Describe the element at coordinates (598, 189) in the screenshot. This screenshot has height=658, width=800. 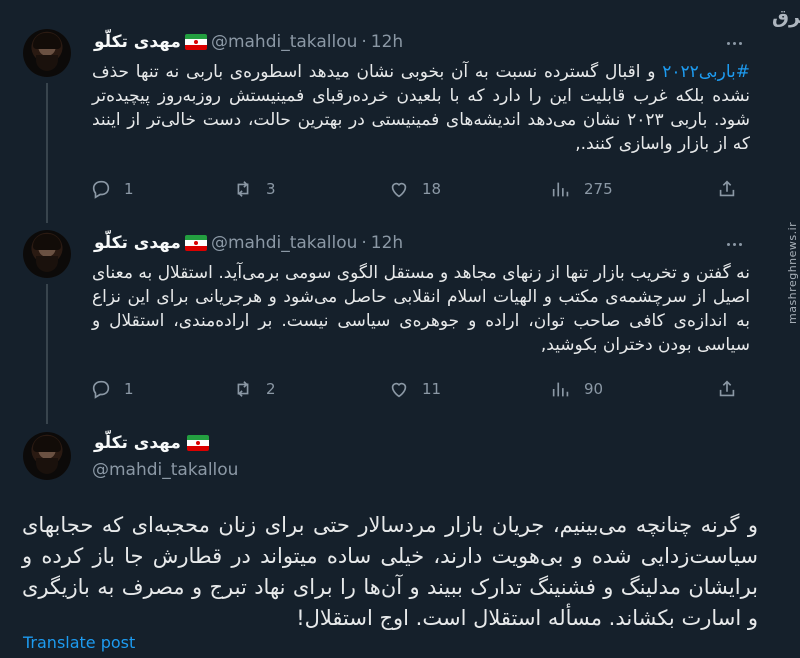
I see `view-count: 275` at that location.